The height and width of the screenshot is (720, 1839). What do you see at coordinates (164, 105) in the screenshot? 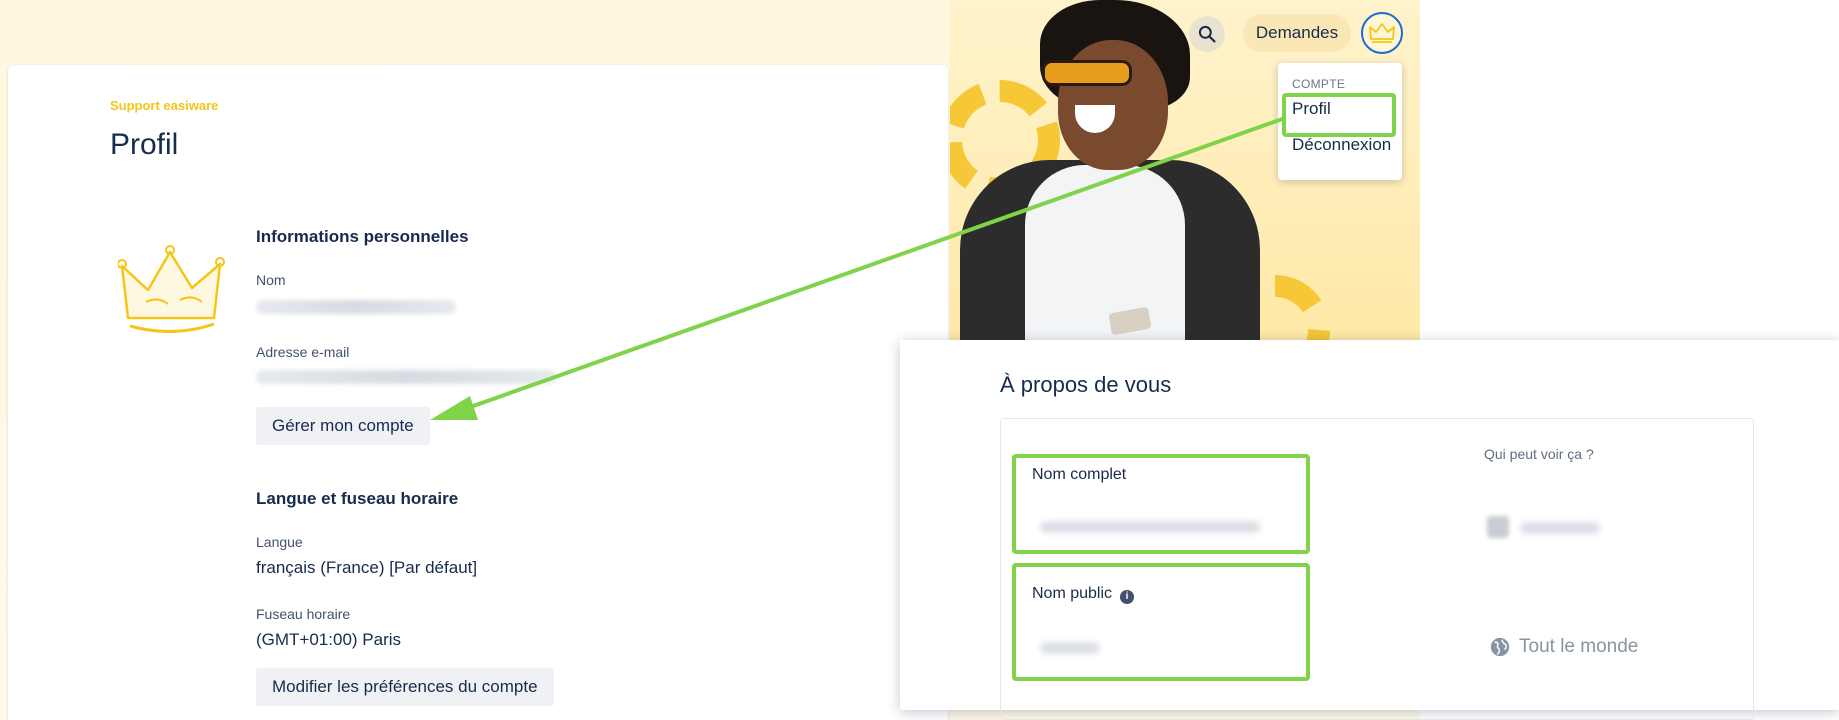
I see `brand-link: Support easiware` at bounding box center [164, 105].